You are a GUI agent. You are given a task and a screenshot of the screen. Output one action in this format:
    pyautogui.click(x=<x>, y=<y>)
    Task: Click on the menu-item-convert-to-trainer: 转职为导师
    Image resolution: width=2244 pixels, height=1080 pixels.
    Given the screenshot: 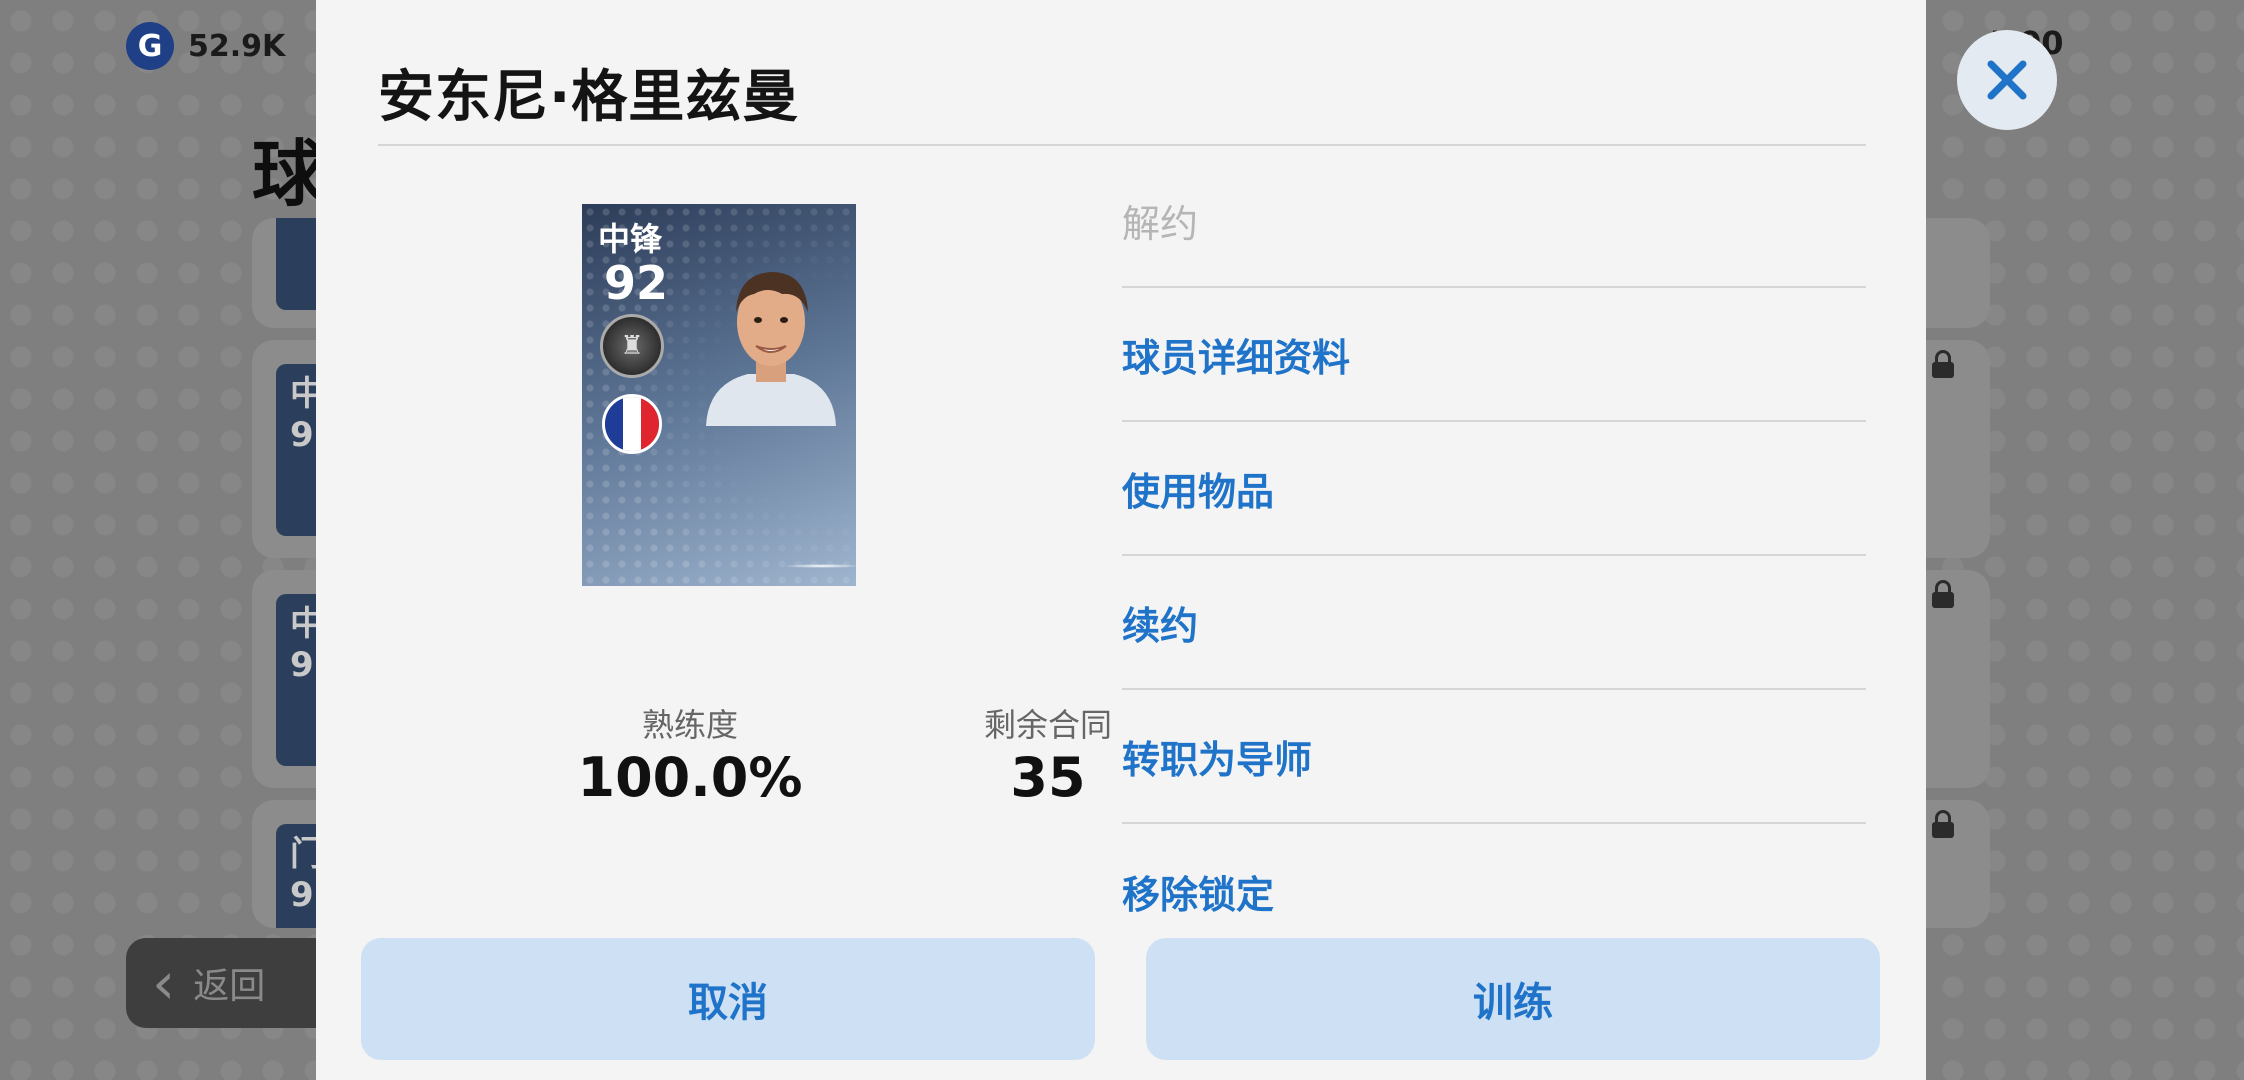 What is the action you would take?
    pyautogui.click(x=1494, y=757)
    